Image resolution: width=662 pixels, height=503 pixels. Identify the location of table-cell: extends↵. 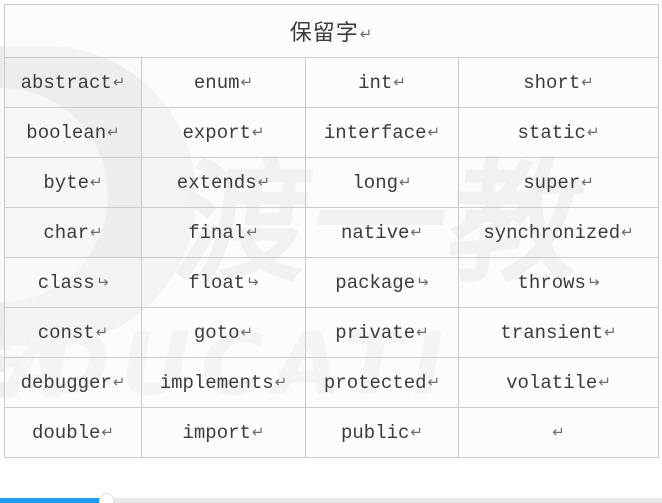
(223, 182).